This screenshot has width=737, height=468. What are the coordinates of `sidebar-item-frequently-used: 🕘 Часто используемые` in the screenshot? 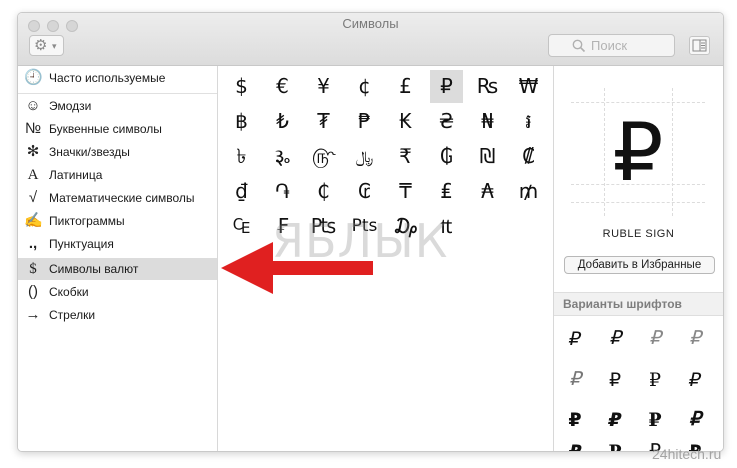 It's located at (117, 78).